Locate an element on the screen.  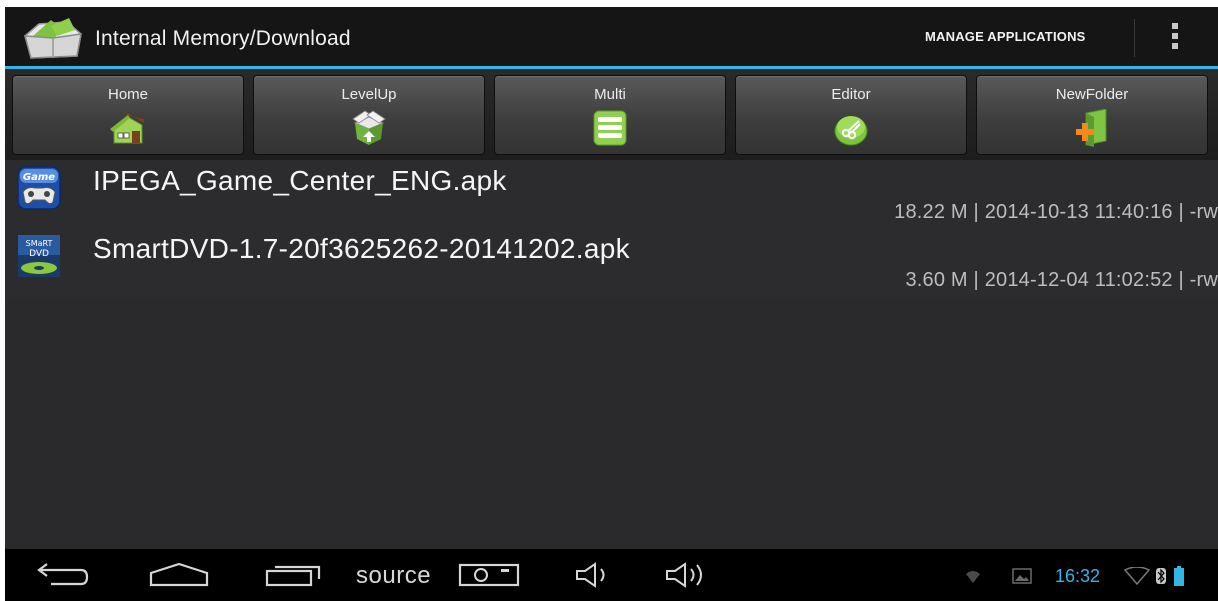
svg-text: DVD is located at coordinates (39, 254).